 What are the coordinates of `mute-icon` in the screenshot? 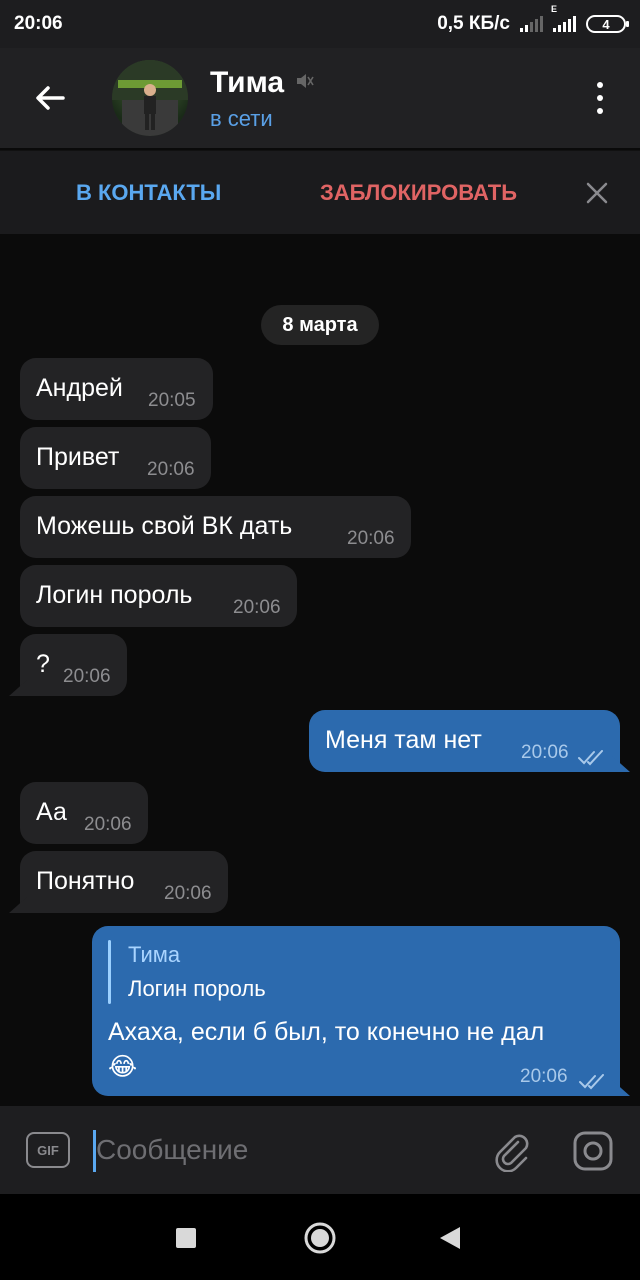 It's located at (304, 83).